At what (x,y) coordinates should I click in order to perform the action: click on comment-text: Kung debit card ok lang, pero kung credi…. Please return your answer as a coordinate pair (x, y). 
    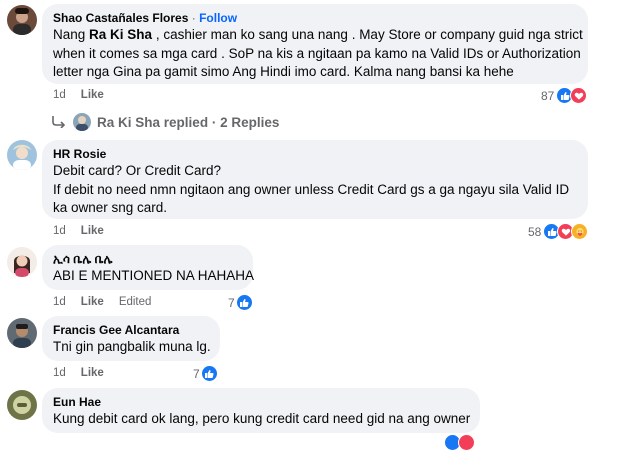
    Looking at the image, I should click on (262, 419).